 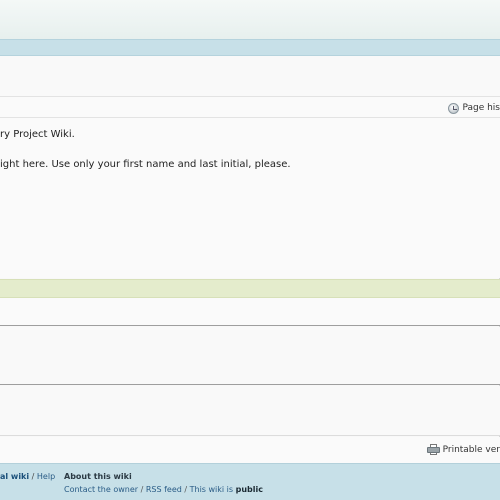 I want to click on page-history-link: Page his, so click(x=474, y=108).